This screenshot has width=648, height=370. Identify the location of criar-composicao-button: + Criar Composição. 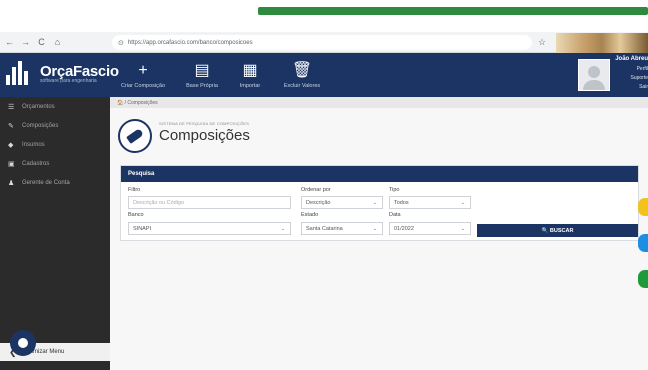
(143, 75).